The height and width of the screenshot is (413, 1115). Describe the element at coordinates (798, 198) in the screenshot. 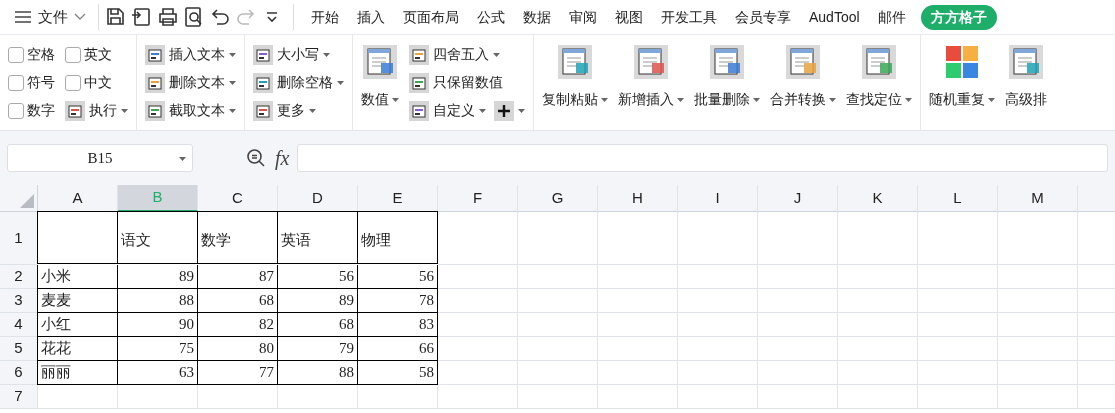

I see `column-header: J` at that location.